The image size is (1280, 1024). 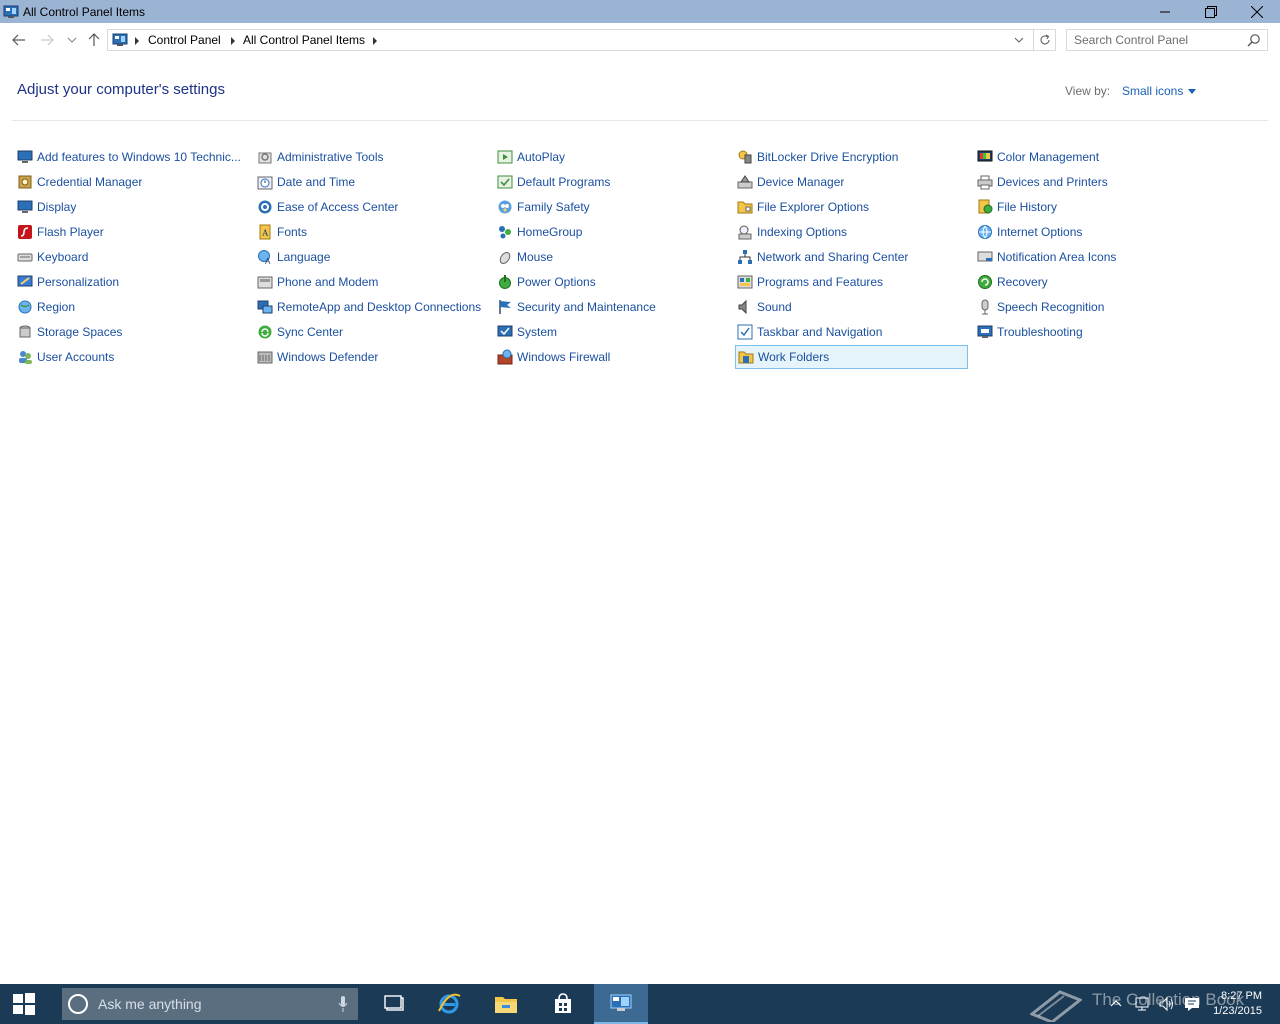 I want to click on item-label: Notification Area Icons, so click(x=1056, y=257).